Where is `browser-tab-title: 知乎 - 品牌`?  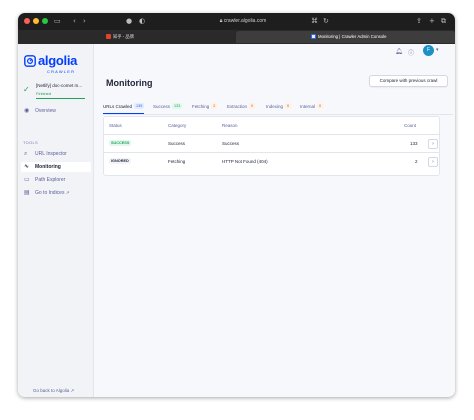 browser-tab-title: 知乎 - 品牌 is located at coordinates (124, 36).